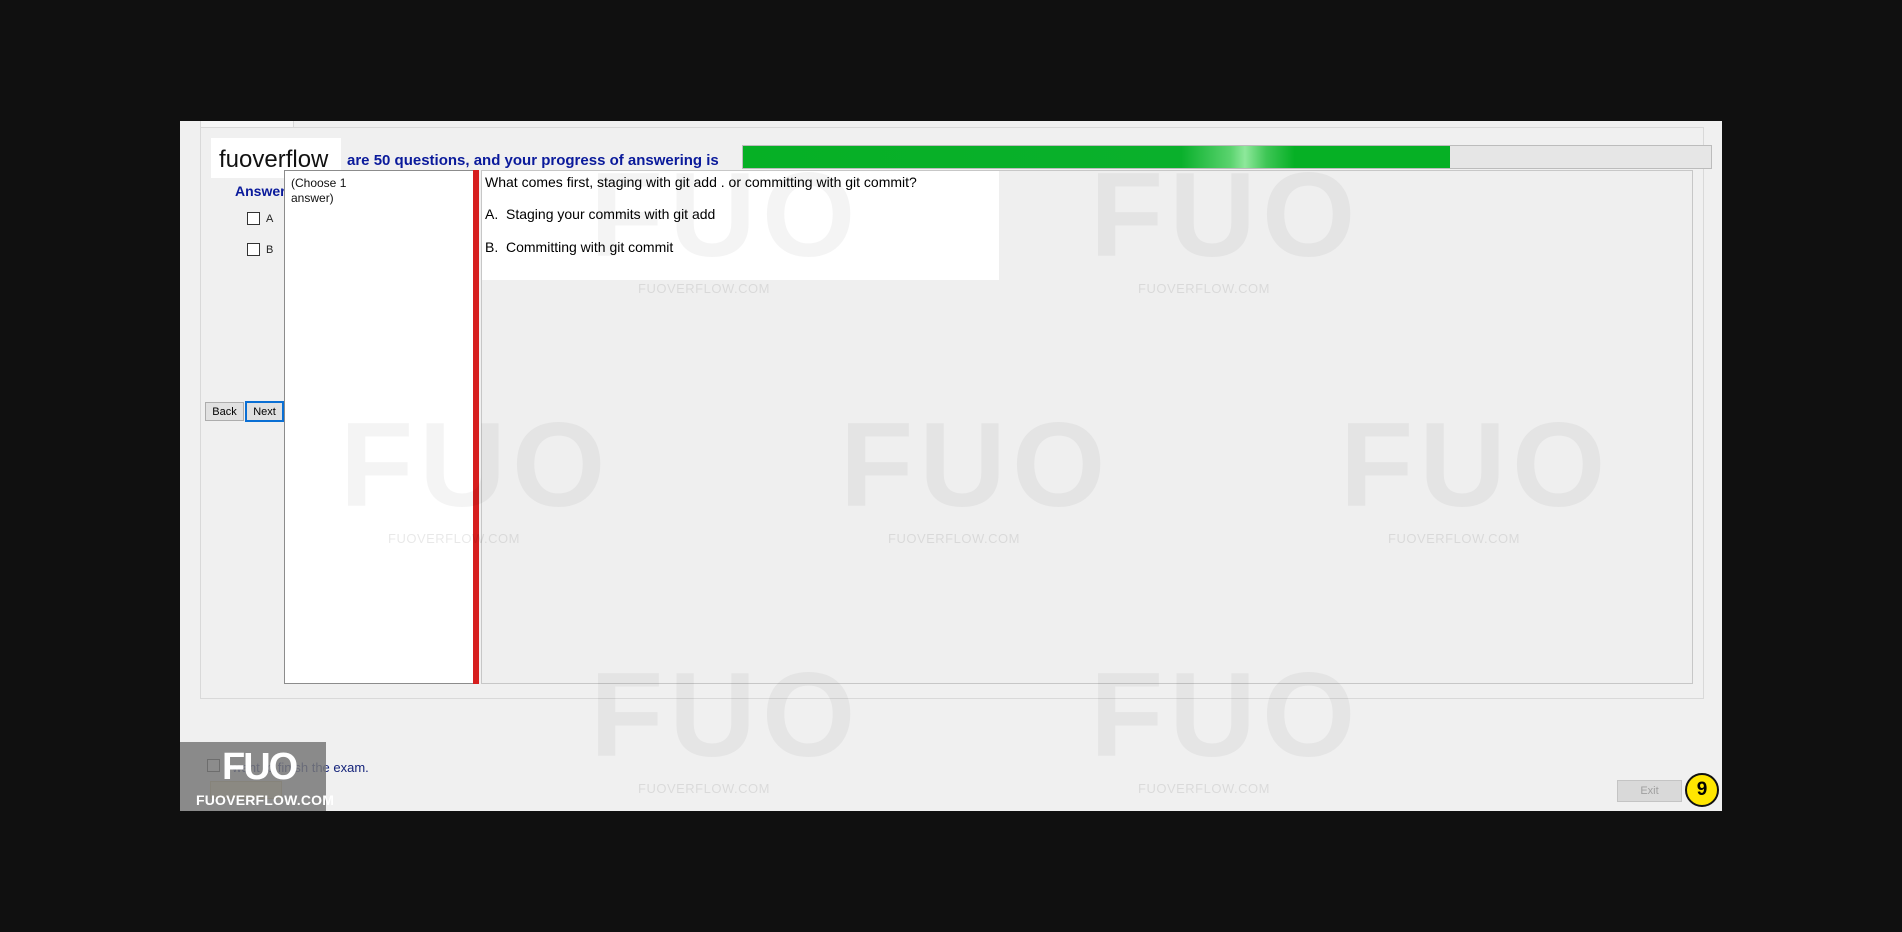  Describe the element at coordinates (265, 800) in the screenshot. I see `brand-logo-text: FUOVERFLOW.COM` at that location.